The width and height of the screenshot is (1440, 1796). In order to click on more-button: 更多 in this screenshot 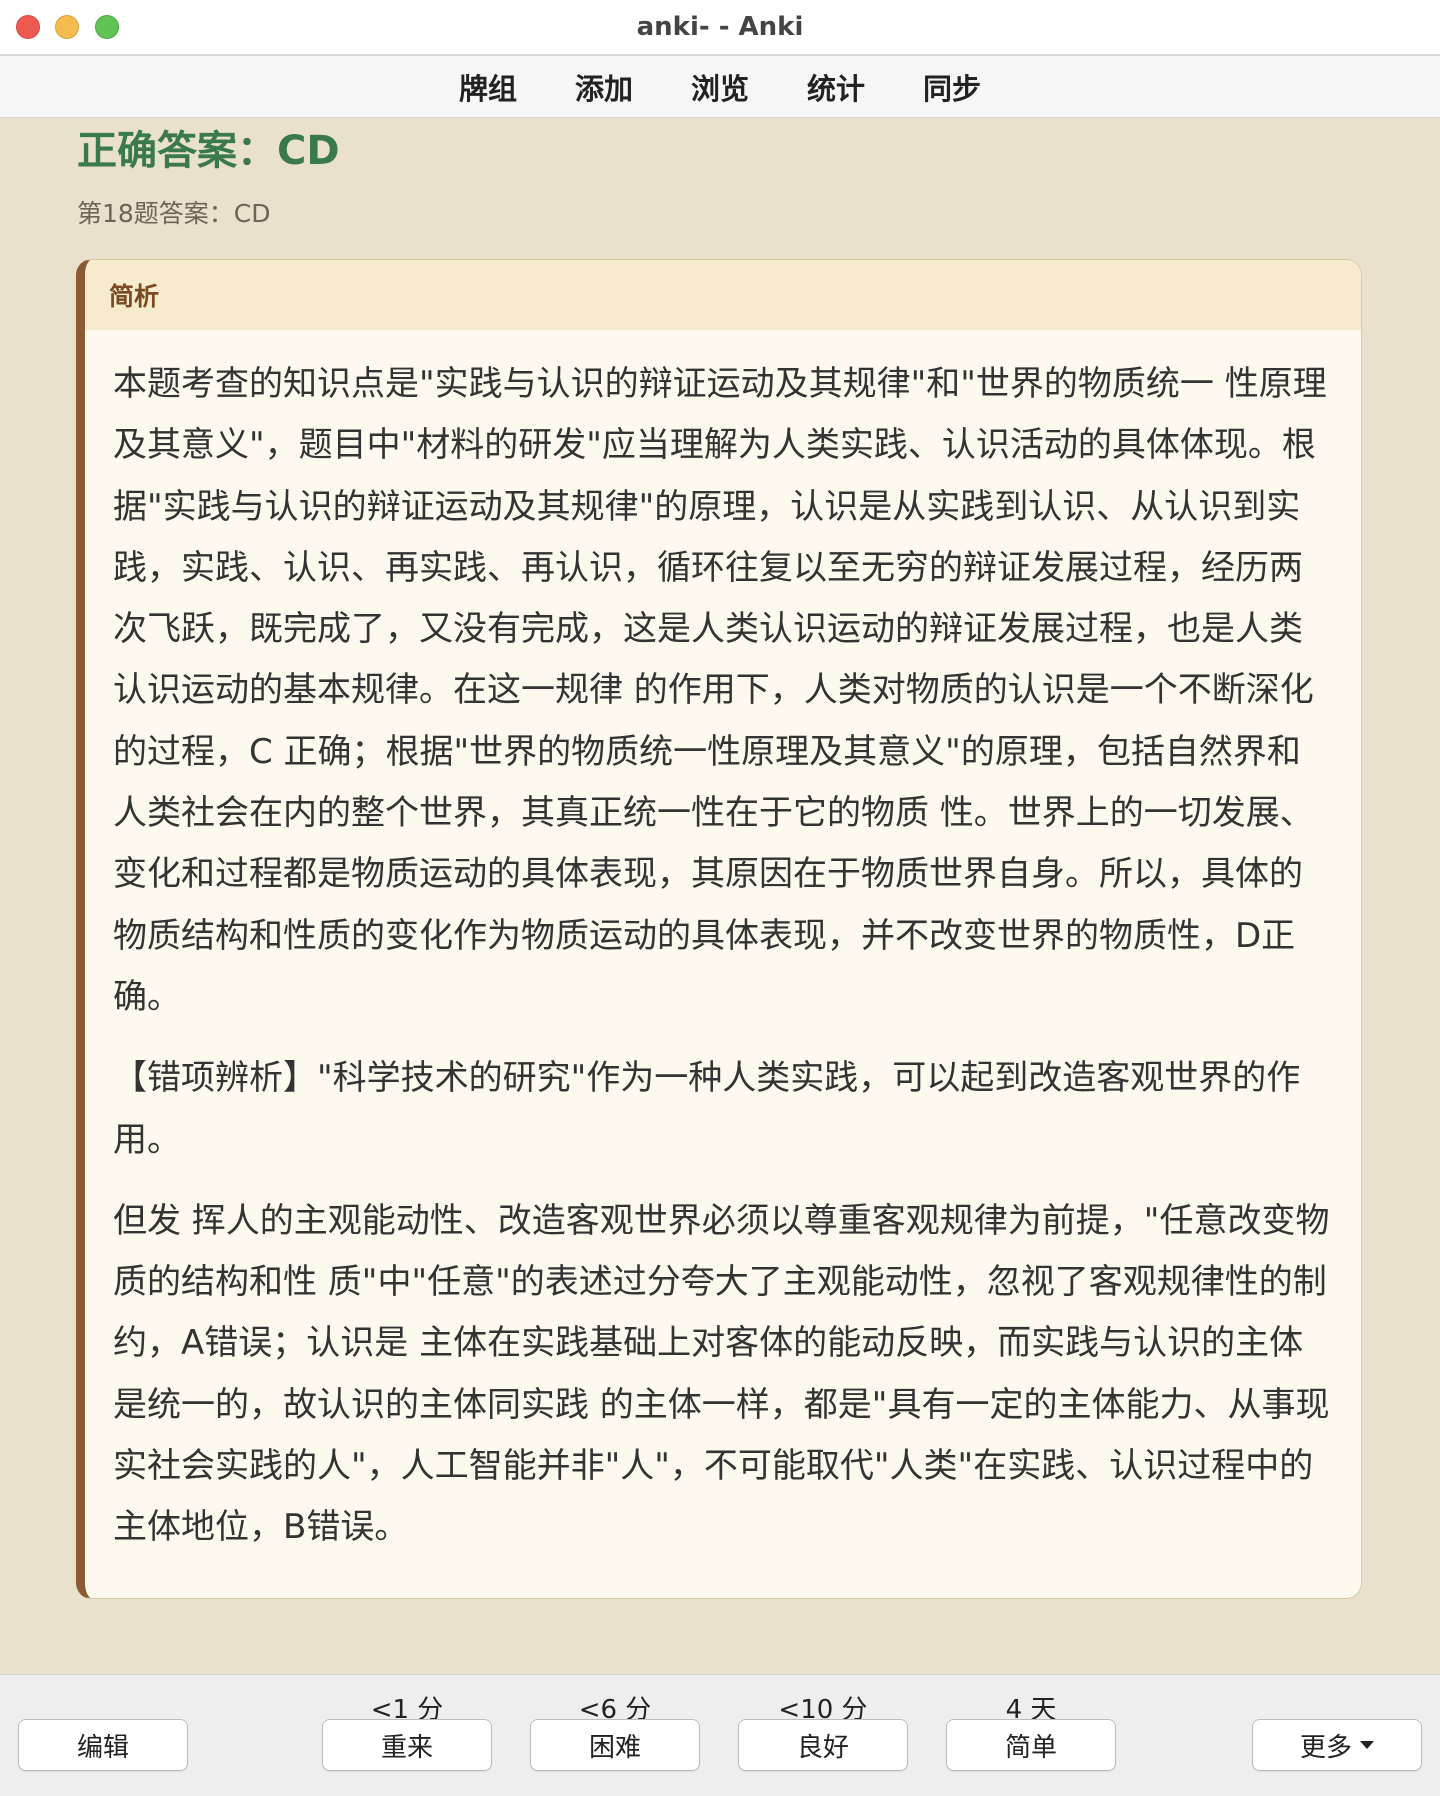, I will do `click(1337, 1745)`.